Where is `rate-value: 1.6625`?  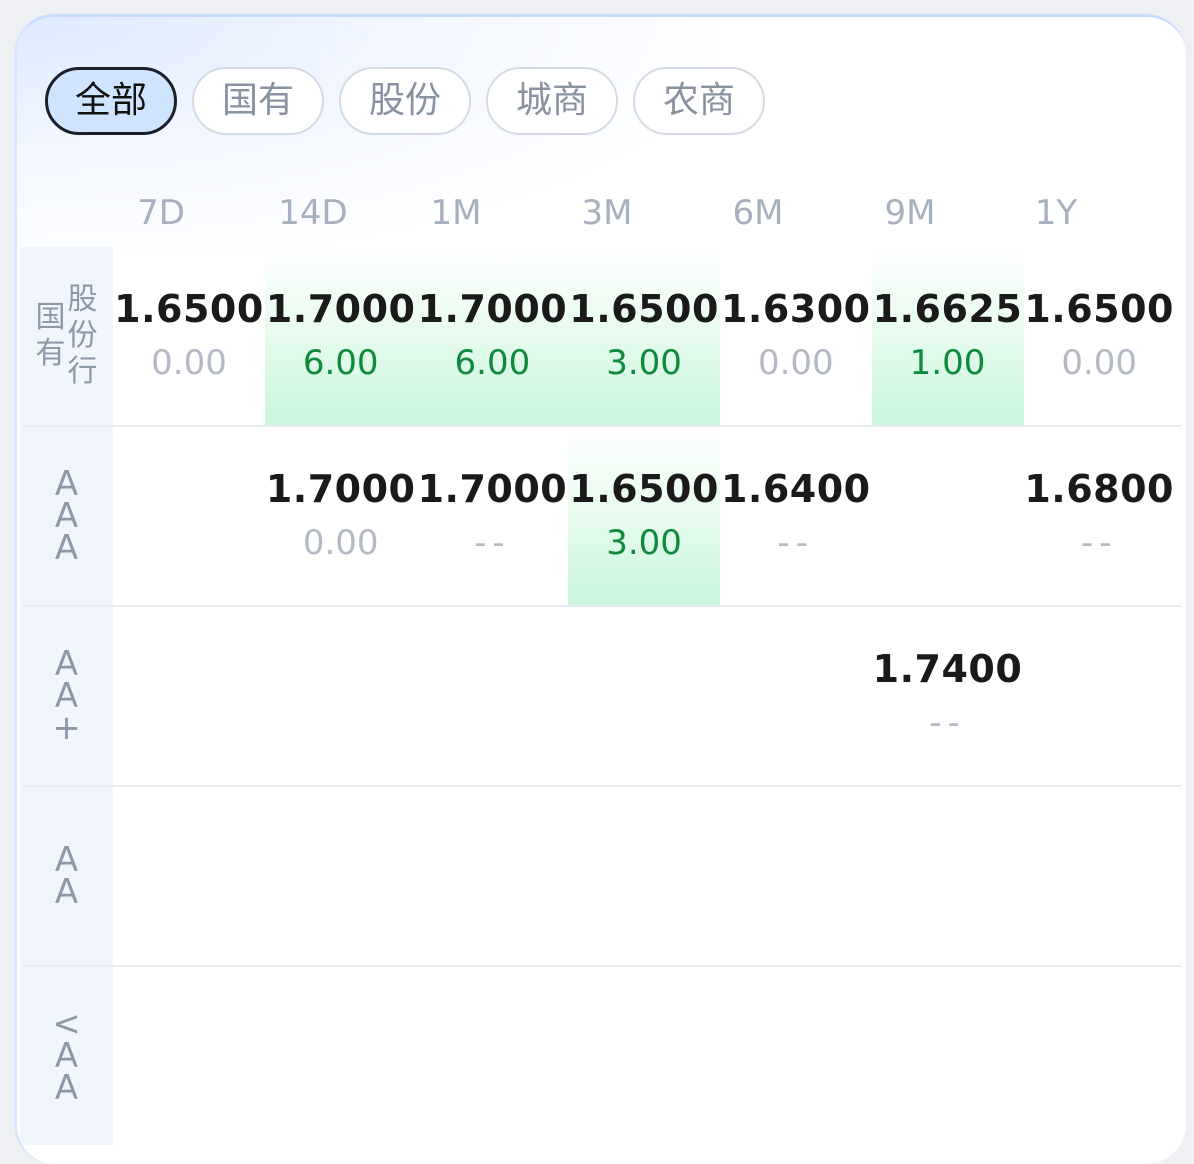 rate-value: 1.6625 is located at coordinates (947, 309).